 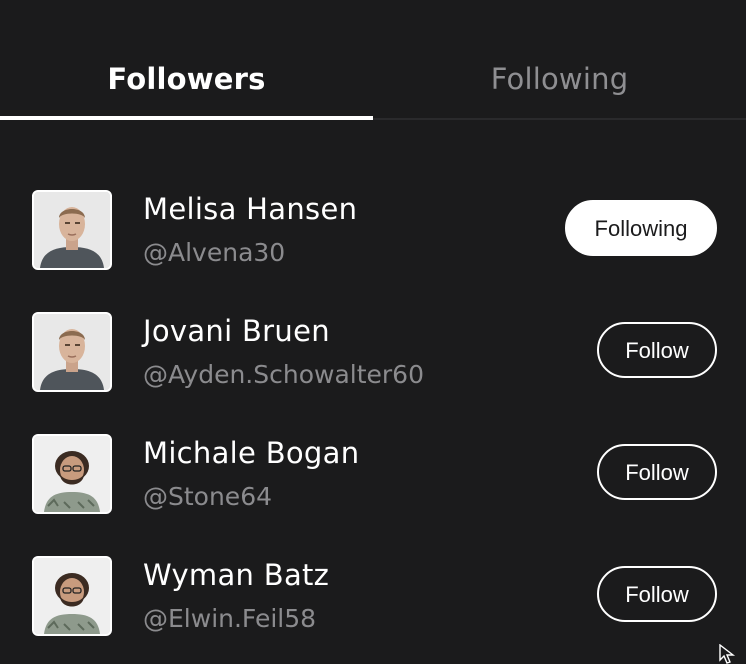 I want to click on user-handle: @Alvena30, so click(x=214, y=252).